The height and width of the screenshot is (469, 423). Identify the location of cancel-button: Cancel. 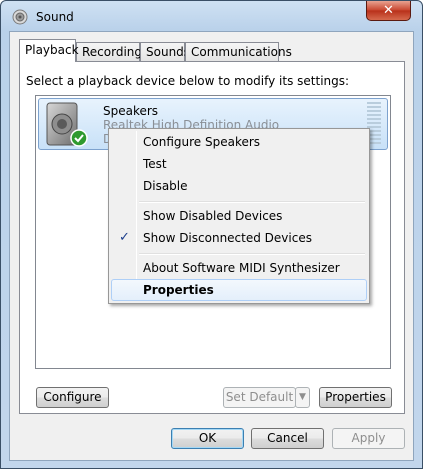
(287, 438).